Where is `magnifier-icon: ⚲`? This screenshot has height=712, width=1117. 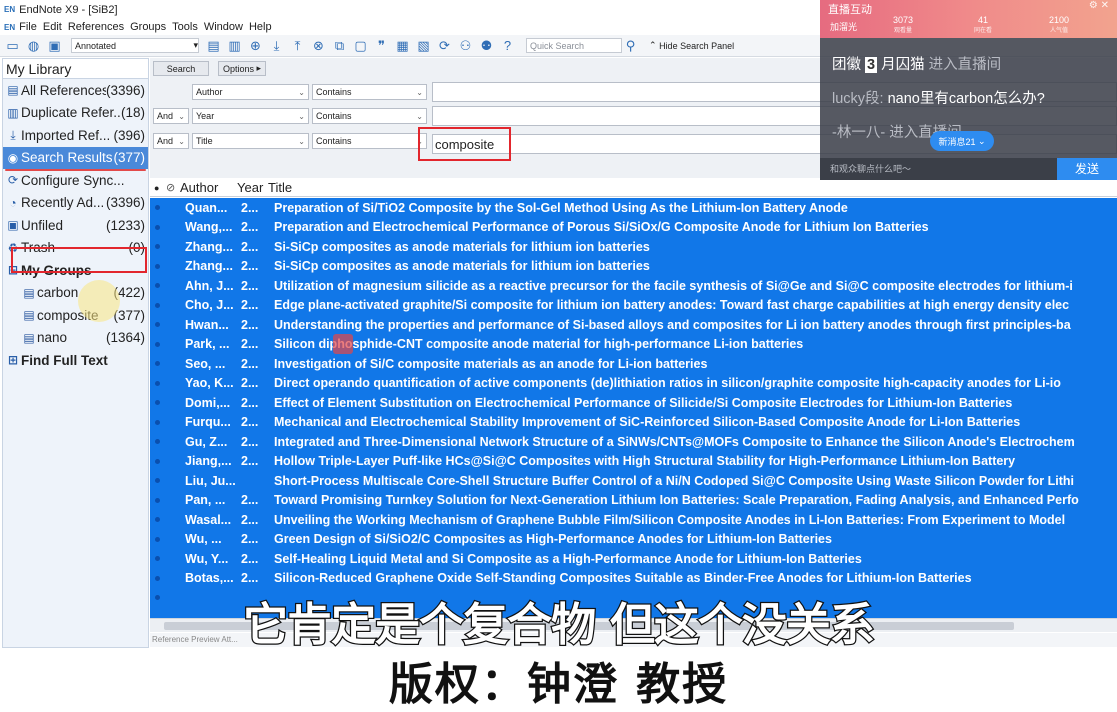
magnifier-icon: ⚲ is located at coordinates (630, 45).